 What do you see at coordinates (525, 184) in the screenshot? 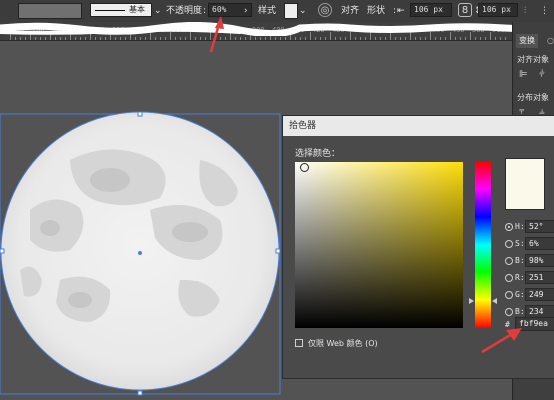
I see `current-color-swatch` at bounding box center [525, 184].